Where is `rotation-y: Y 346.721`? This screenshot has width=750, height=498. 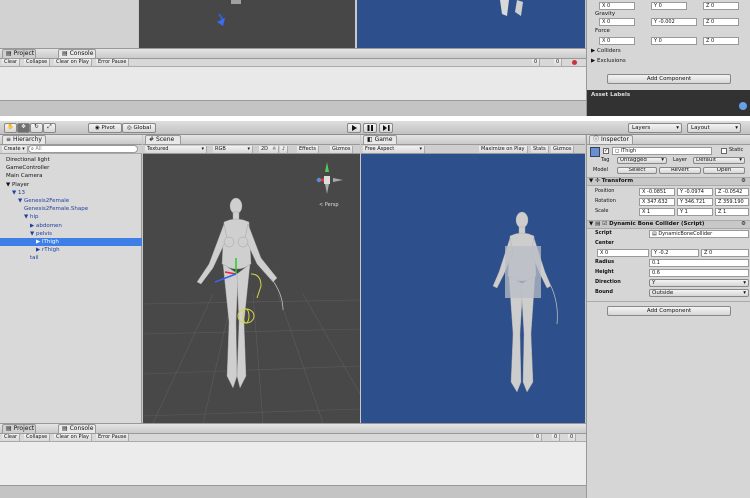 rotation-y: Y 346.721 is located at coordinates (695, 202).